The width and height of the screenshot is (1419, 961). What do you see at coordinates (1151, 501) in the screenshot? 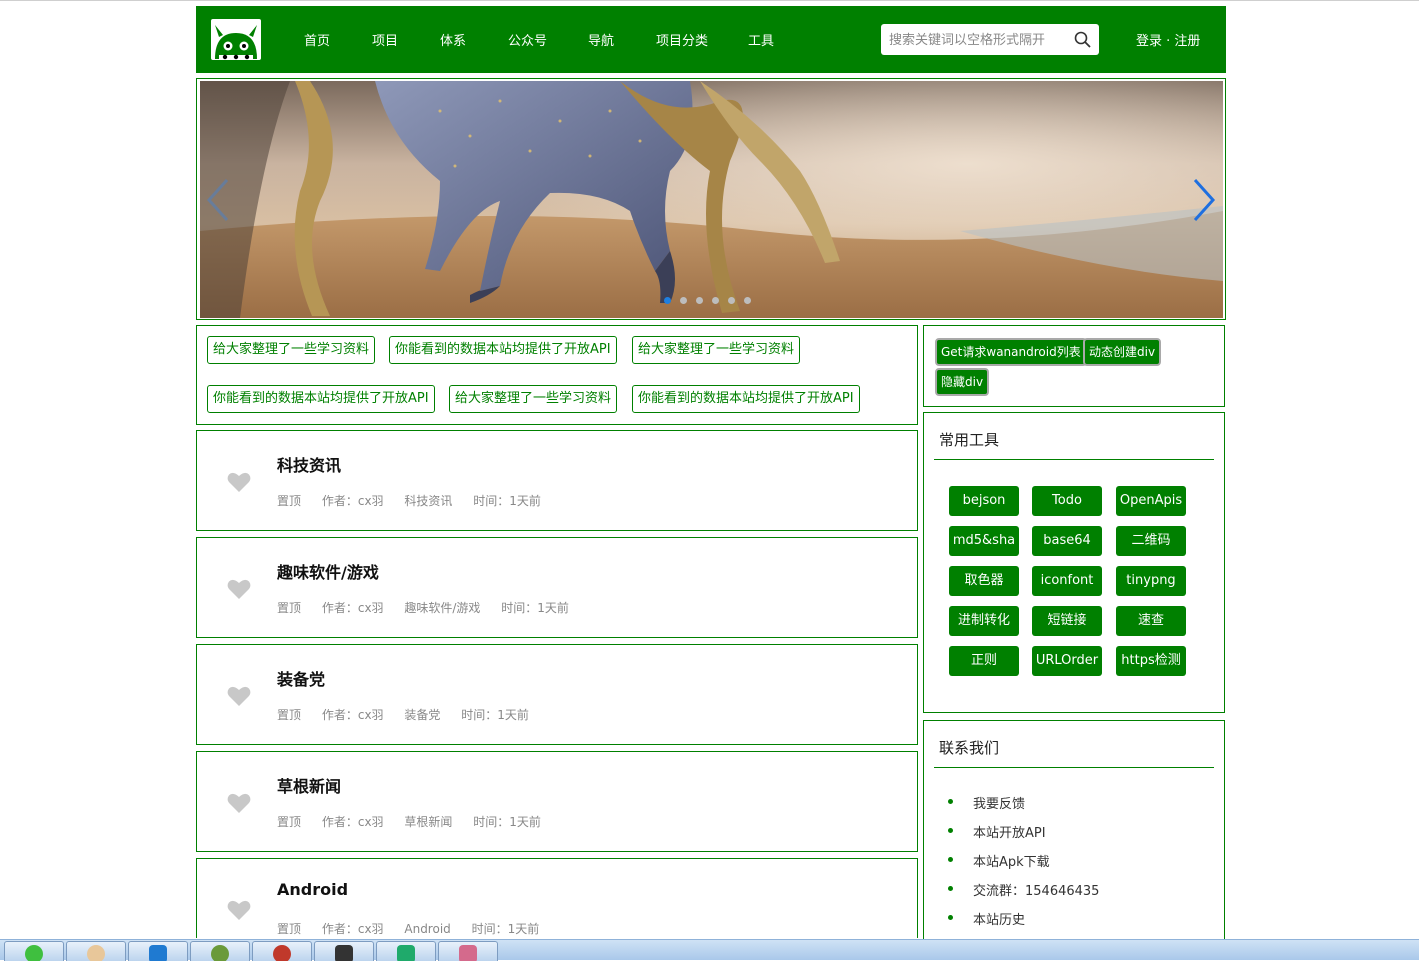
I see `tool-button: OpenApis` at bounding box center [1151, 501].